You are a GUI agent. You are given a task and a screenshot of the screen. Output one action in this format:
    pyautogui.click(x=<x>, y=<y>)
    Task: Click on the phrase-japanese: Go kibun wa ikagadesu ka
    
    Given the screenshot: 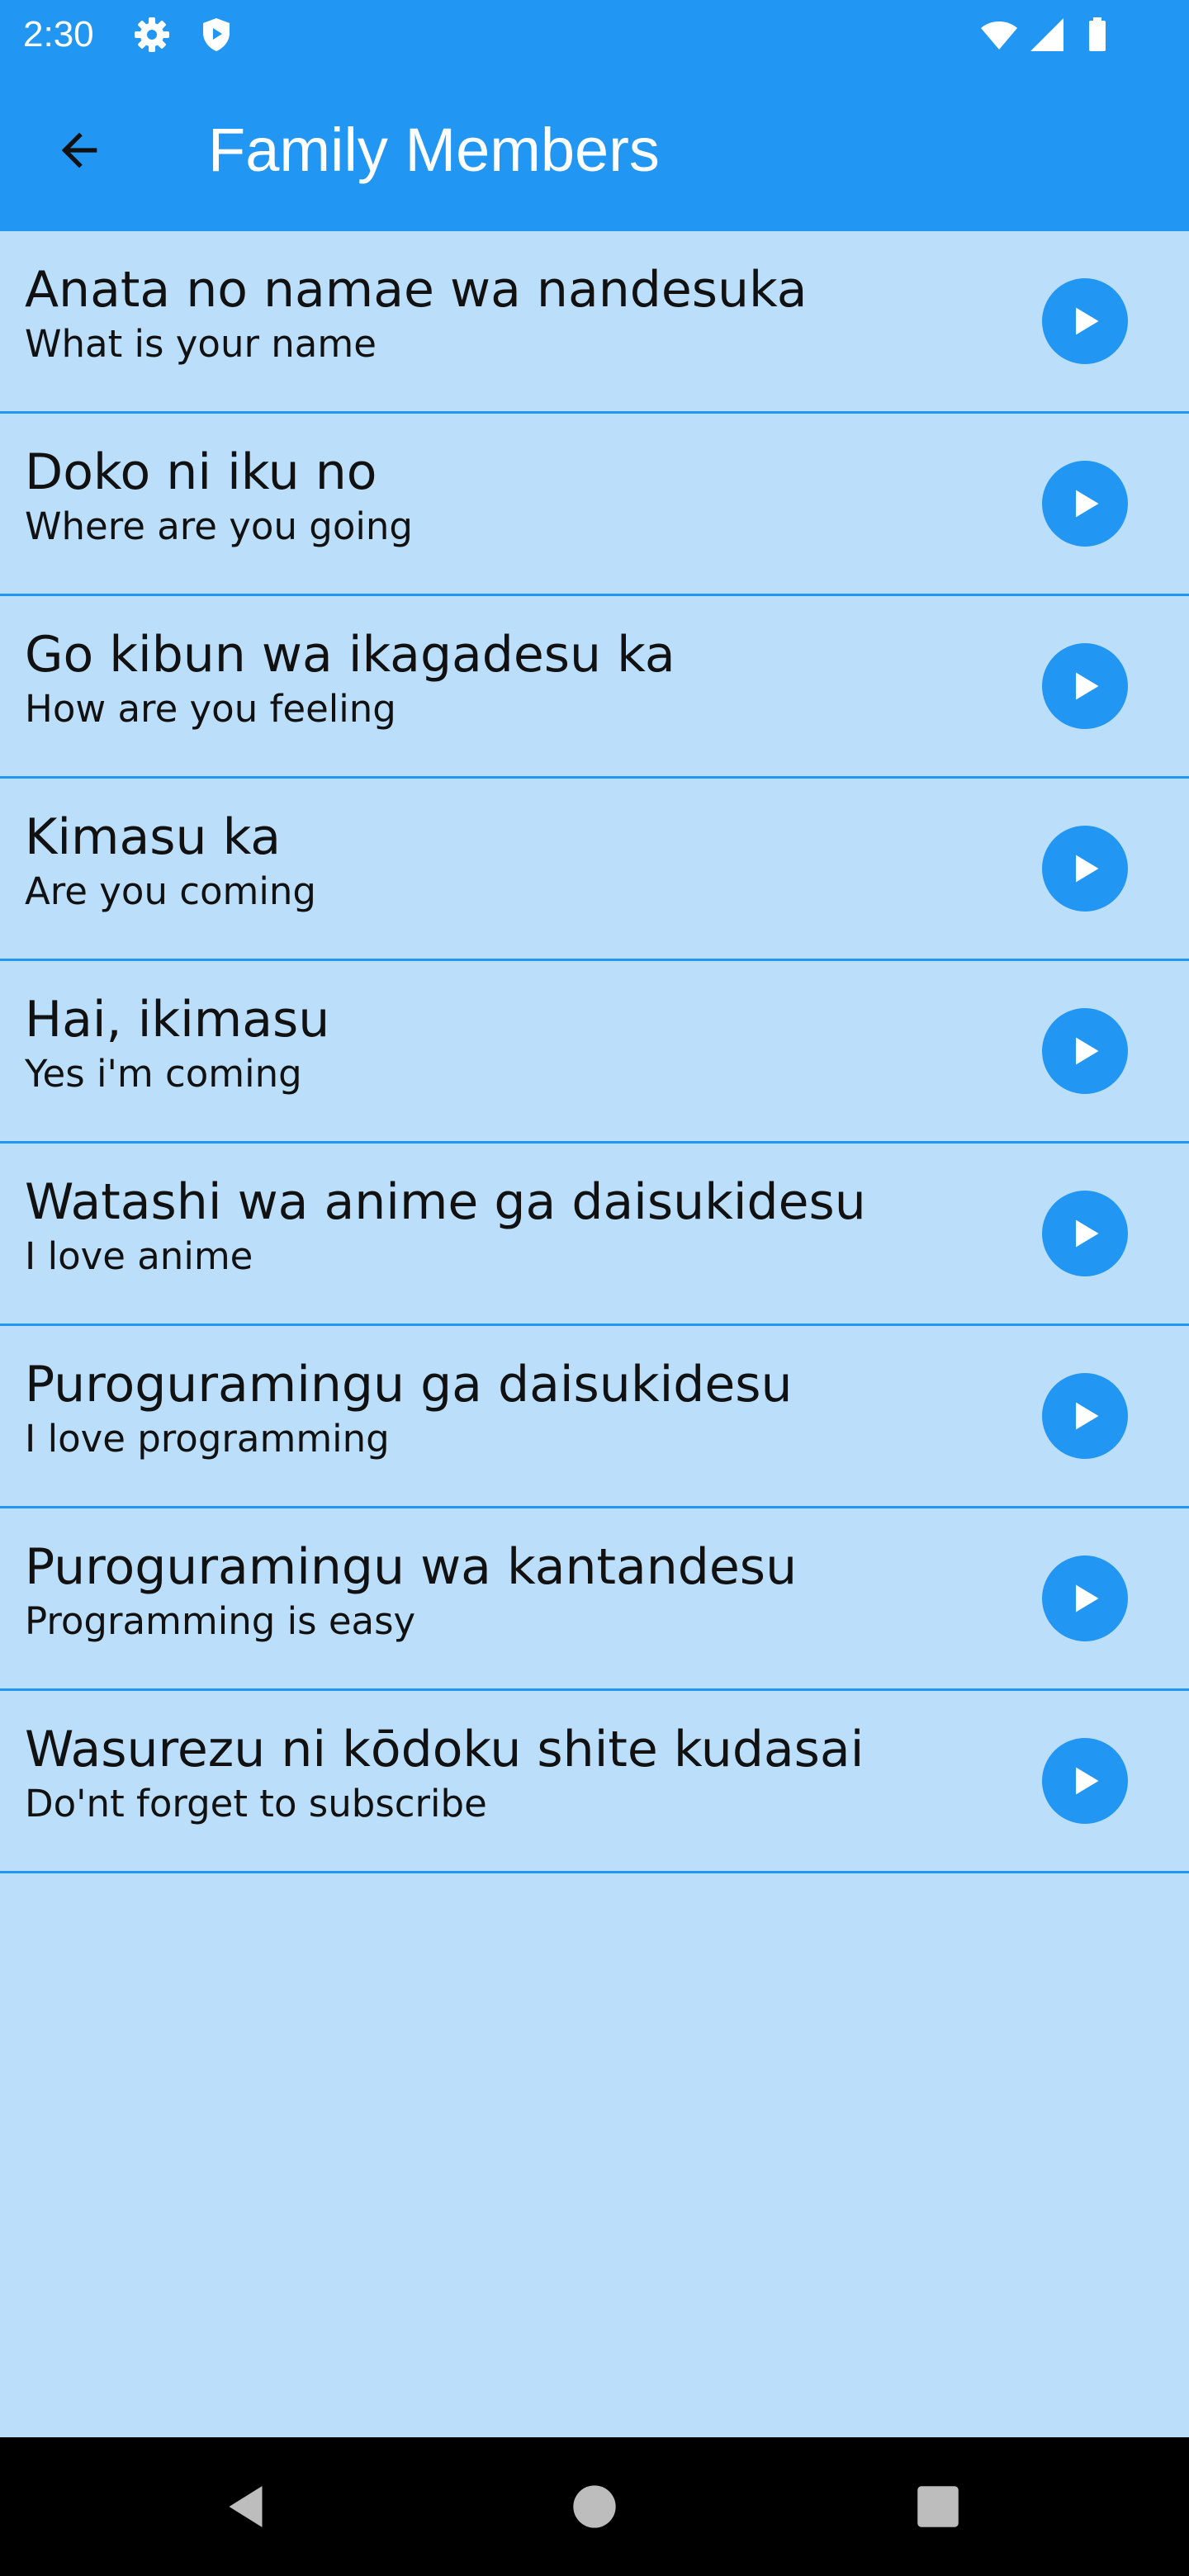 What is the action you would take?
    pyautogui.click(x=350, y=655)
    